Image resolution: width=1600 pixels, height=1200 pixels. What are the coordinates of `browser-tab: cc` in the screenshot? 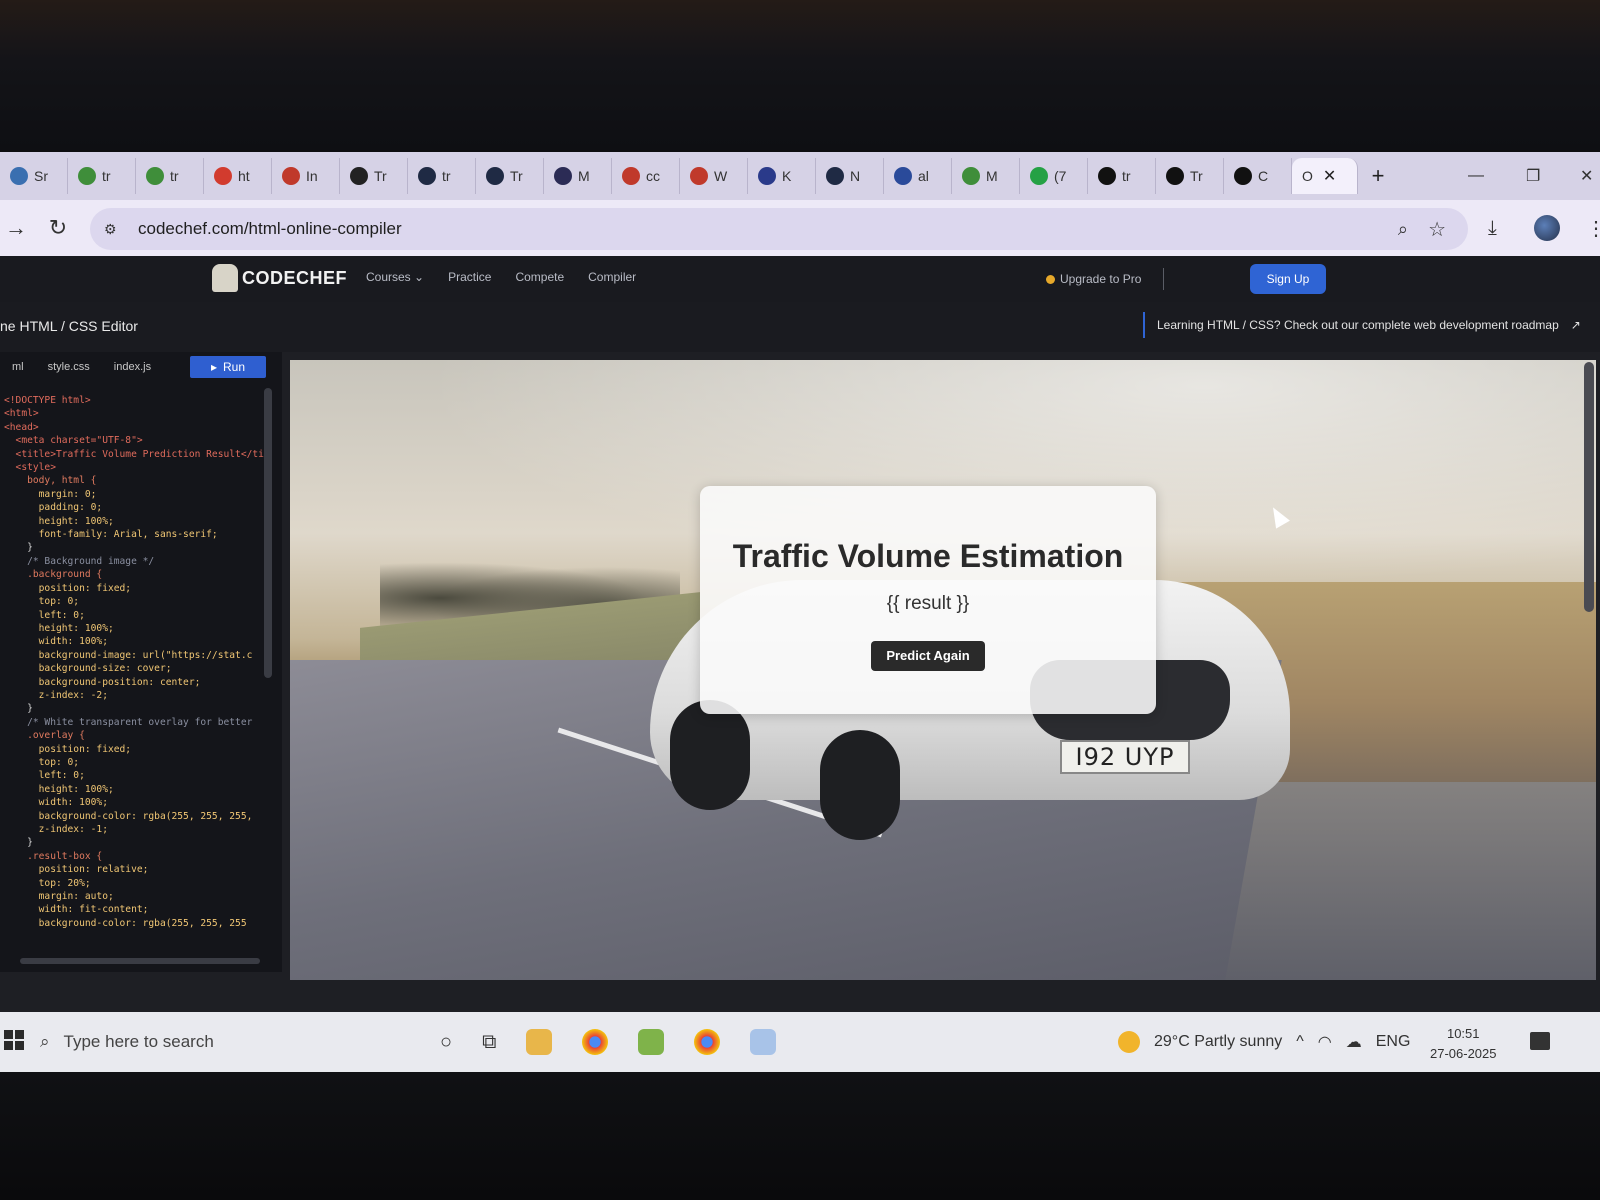 It's located at (646, 176).